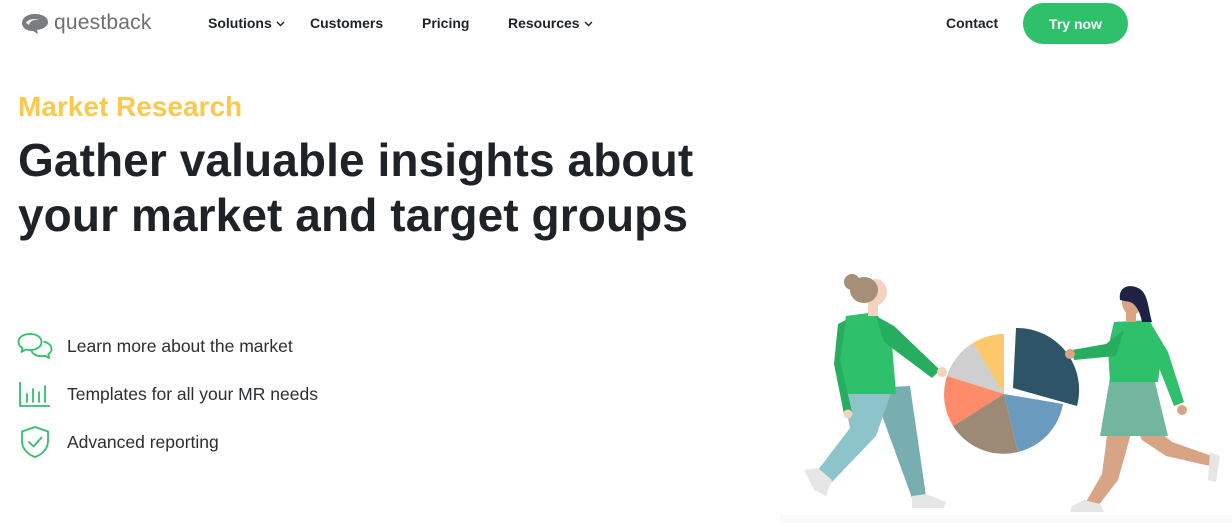 This screenshot has height=523, width=1232. I want to click on feature-label: Advanced reporting, so click(143, 441).